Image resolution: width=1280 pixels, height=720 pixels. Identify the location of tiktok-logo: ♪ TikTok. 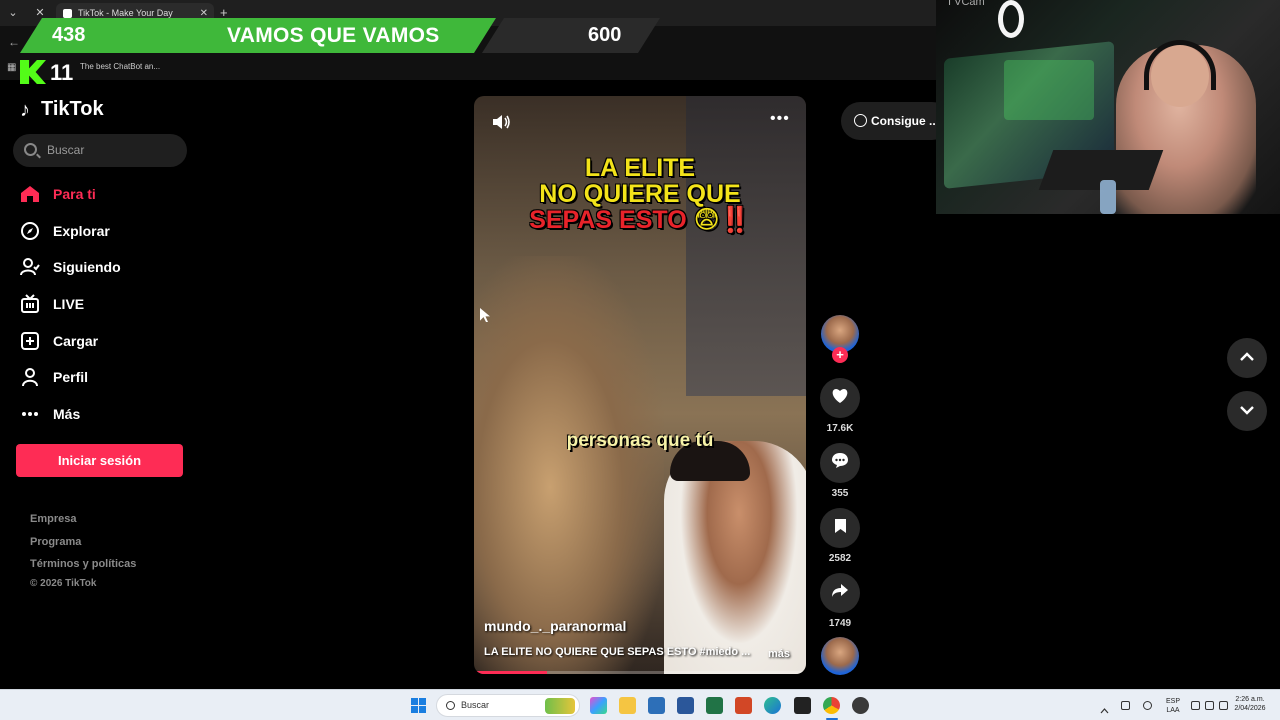
(62, 109).